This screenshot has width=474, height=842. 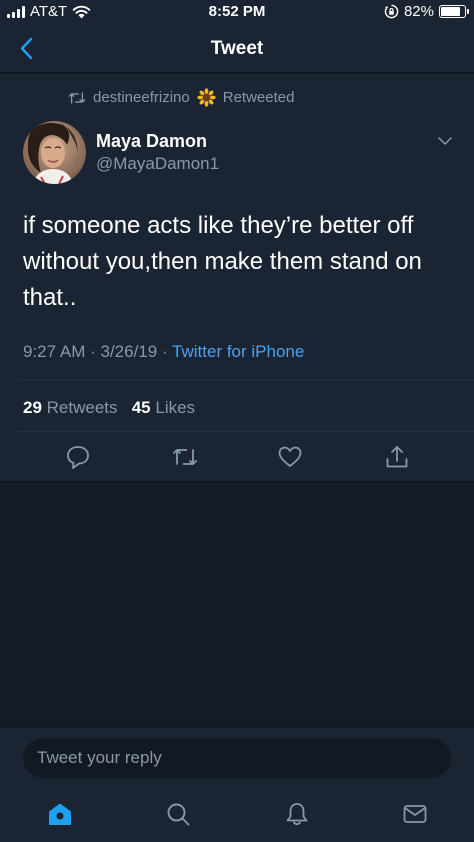 I want to click on search-icon, so click(x=178, y=814).